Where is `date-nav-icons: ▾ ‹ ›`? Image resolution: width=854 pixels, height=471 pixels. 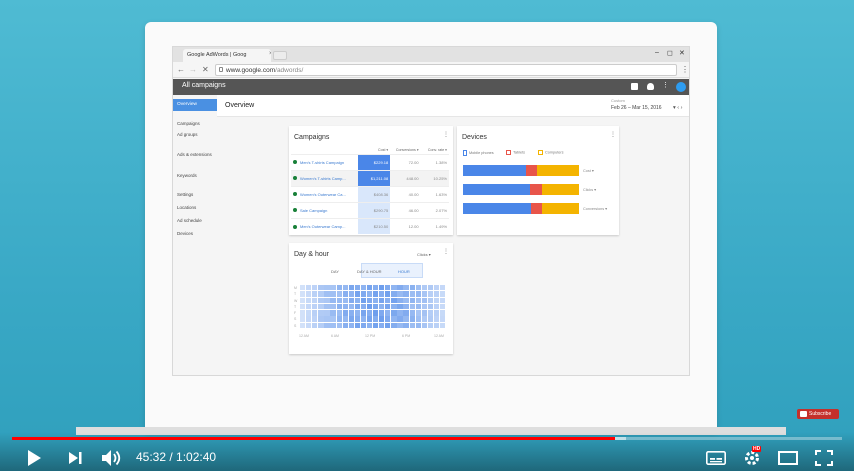
date-nav-icons: ▾ ‹ › is located at coordinates (677, 108).